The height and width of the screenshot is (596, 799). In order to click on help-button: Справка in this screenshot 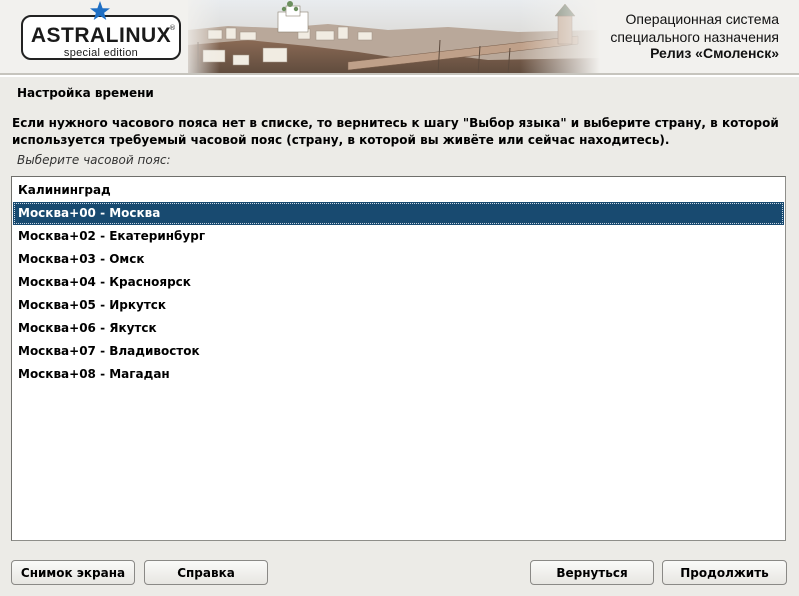, I will do `click(206, 572)`.